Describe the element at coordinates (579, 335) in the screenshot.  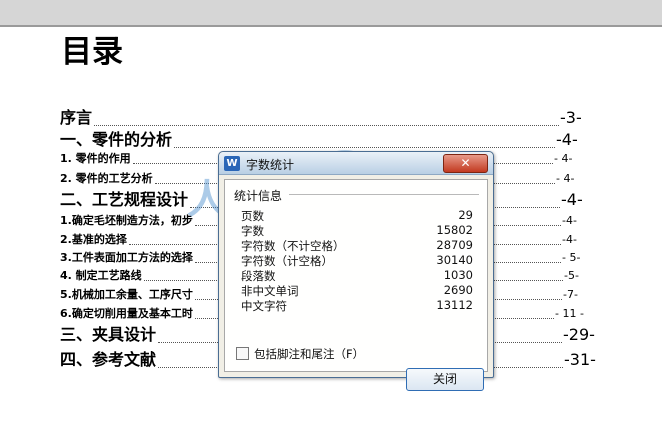
I see `toc-page-number: -29-` at that location.